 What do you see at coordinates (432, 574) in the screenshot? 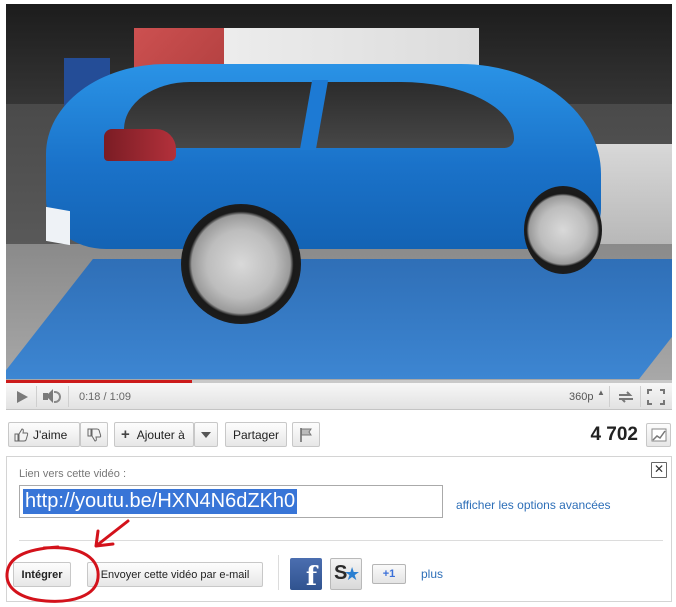
I see `more-share-link: plus` at bounding box center [432, 574].